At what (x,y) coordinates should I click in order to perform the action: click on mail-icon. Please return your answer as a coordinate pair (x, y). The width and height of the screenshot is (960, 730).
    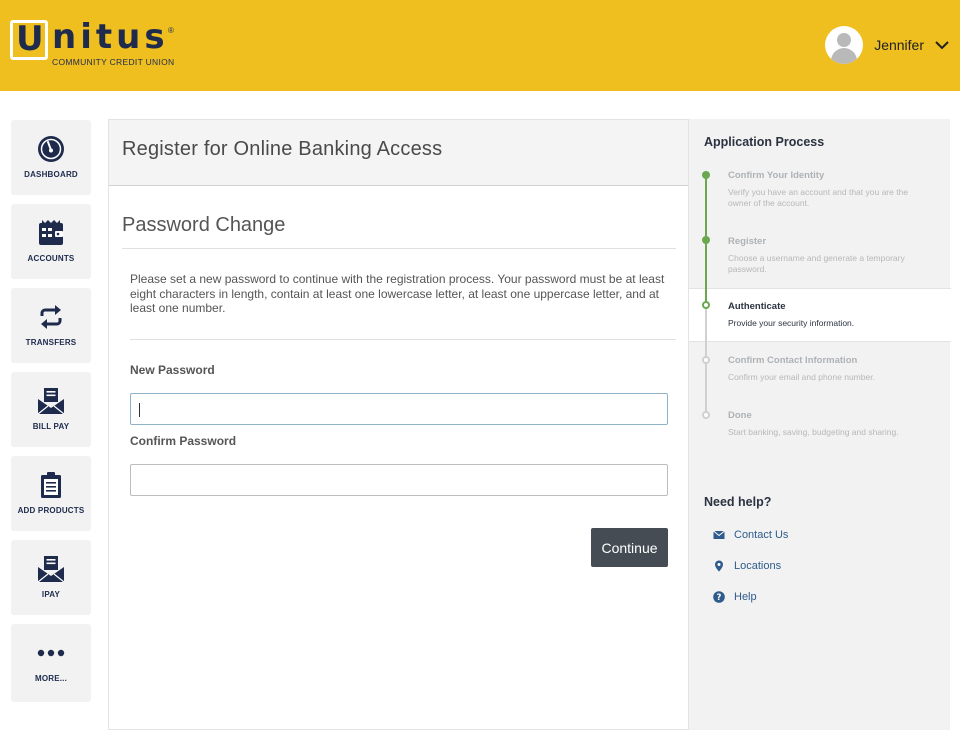
    Looking at the image, I should click on (719, 534).